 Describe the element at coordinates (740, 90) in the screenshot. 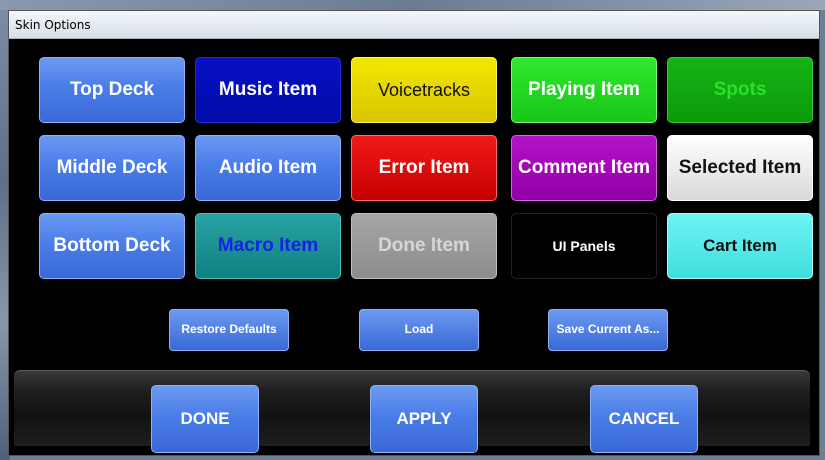

I see `spots-button: Spots` at that location.